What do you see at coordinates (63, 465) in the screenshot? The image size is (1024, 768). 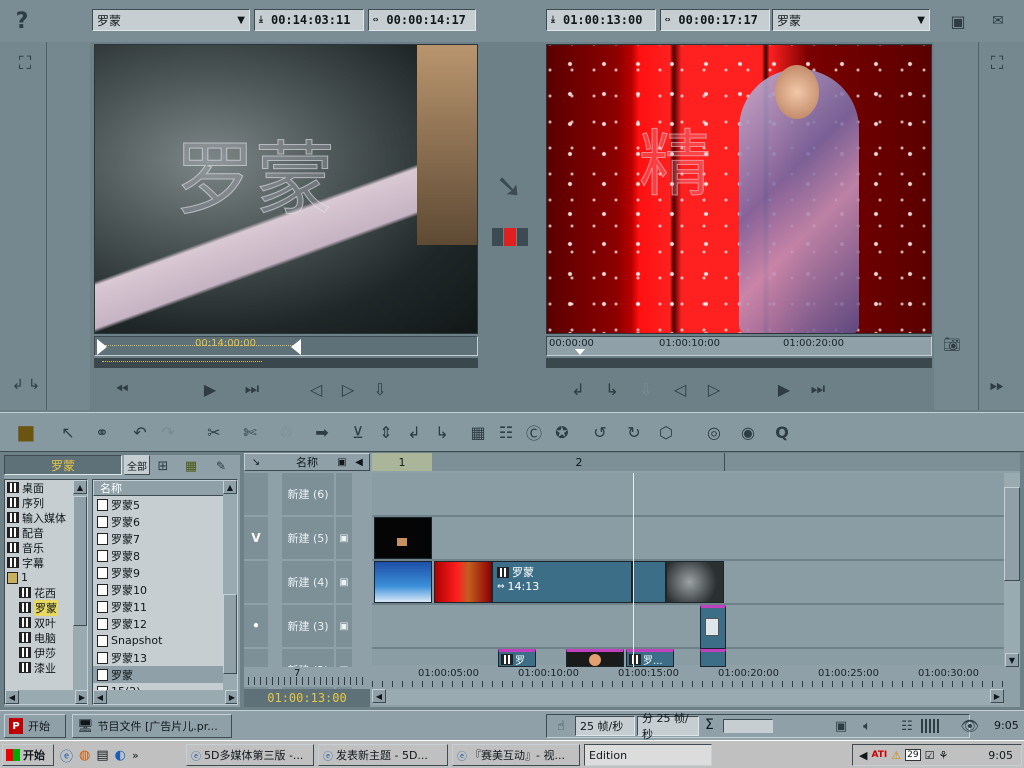 I see `bin-title: 罗蒙` at bounding box center [63, 465].